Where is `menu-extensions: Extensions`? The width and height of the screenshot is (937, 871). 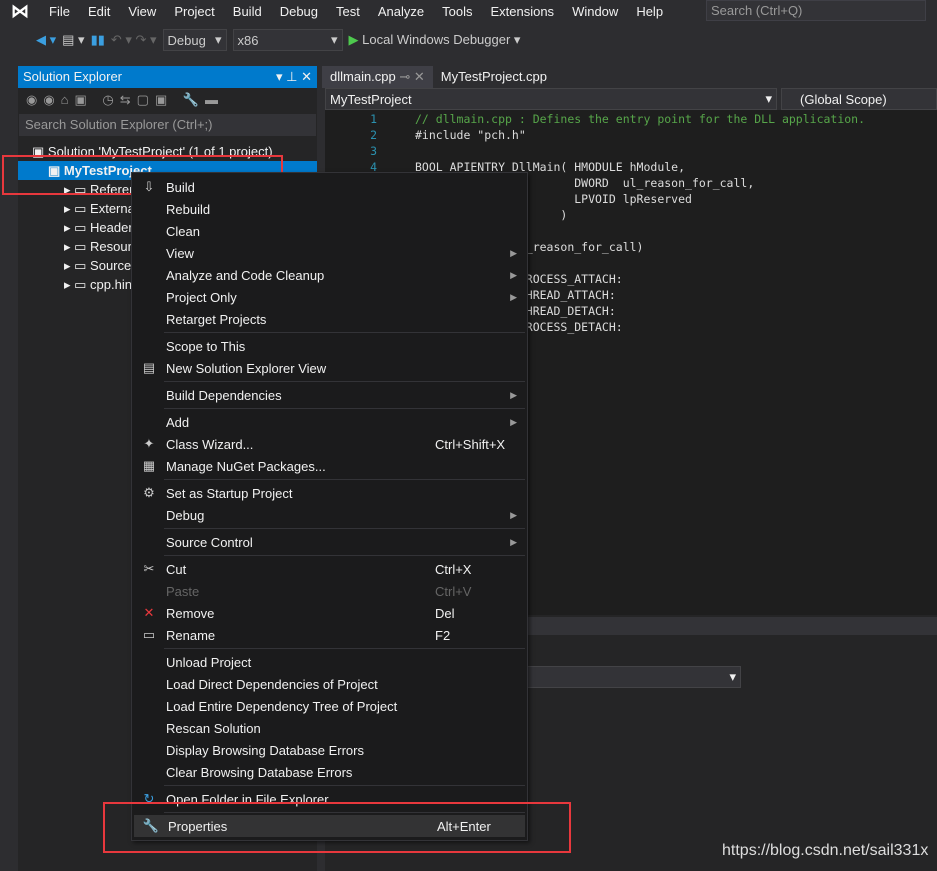 menu-extensions: Extensions is located at coordinates (522, 11).